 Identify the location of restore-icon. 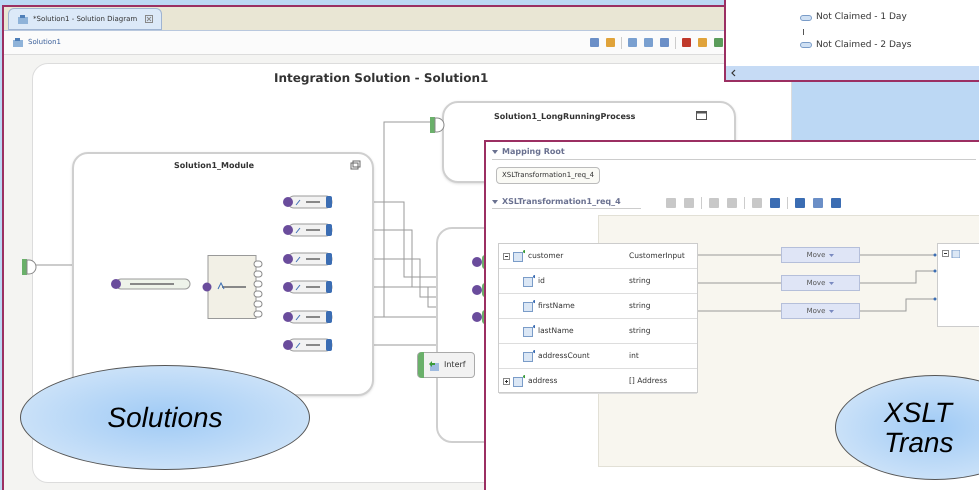
(355, 165).